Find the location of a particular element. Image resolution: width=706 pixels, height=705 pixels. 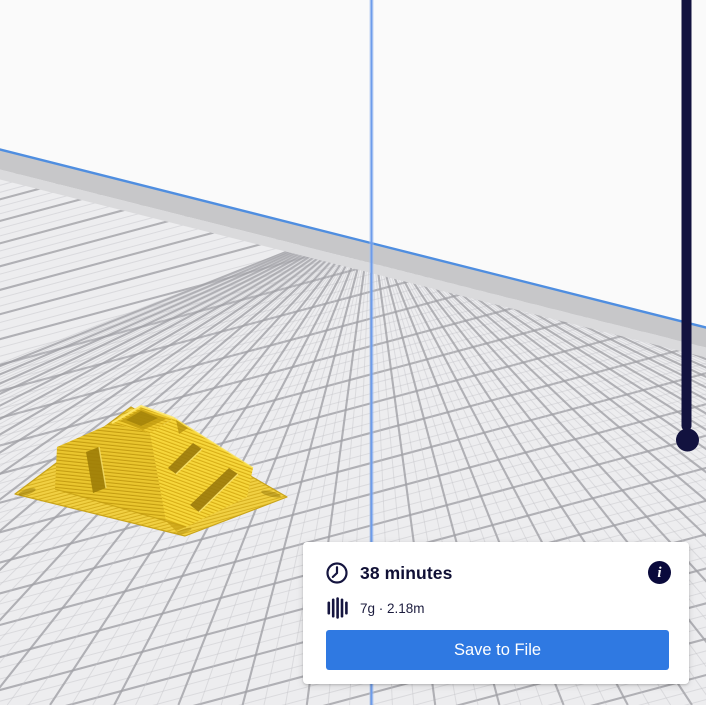

clock-icon is located at coordinates (337, 573).